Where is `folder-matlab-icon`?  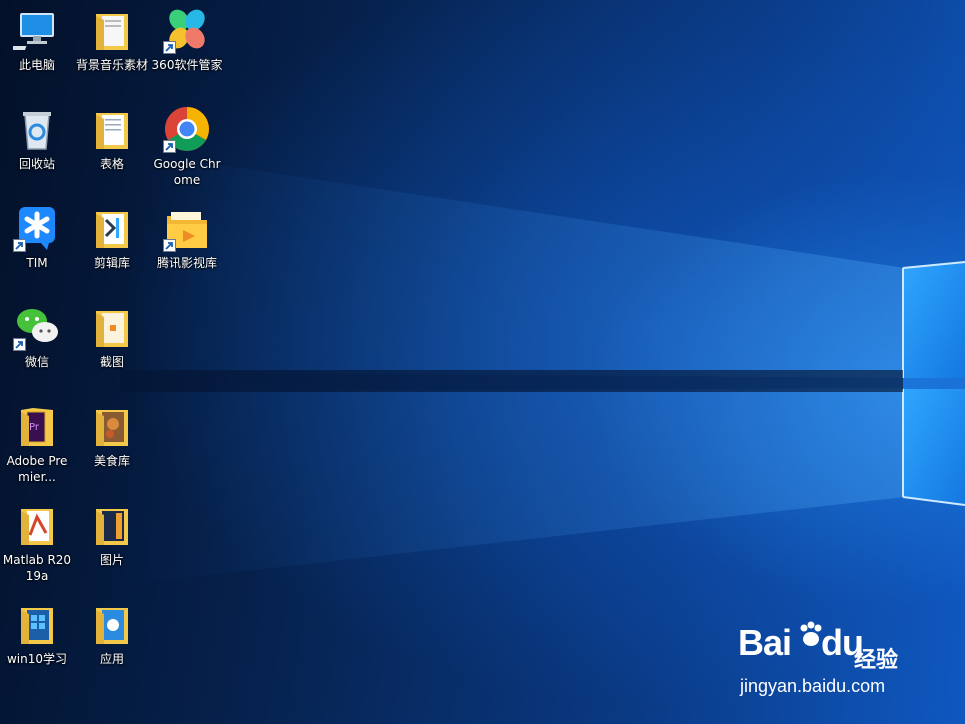 folder-matlab-icon is located at coordinates (37, 525).